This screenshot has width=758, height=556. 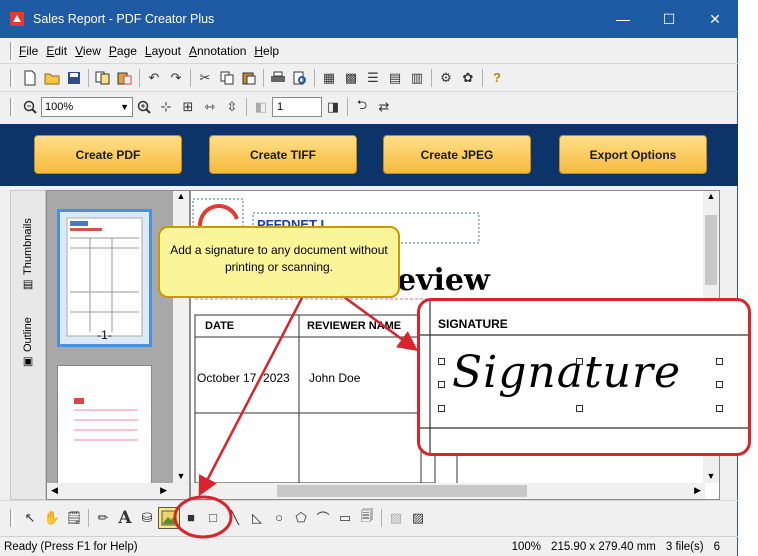 What do you see at coordinates (473, 324) in the screenshot?
I see `signature-header: SIGNATURE` at bounding box center [473, 324].